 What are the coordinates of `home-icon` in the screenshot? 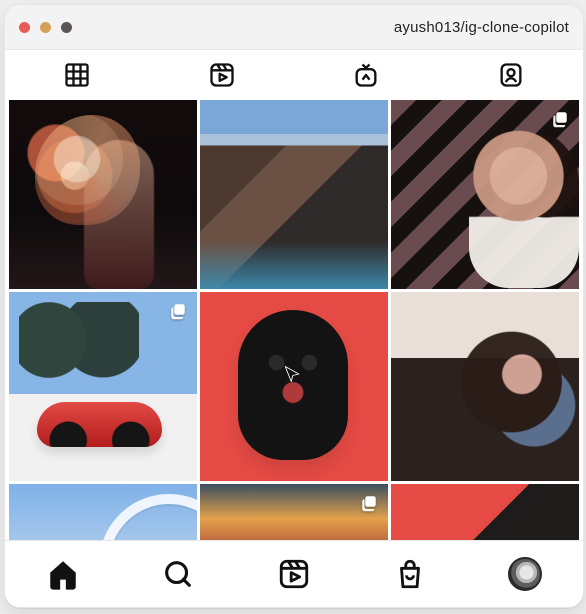 It's located at (63, 575).